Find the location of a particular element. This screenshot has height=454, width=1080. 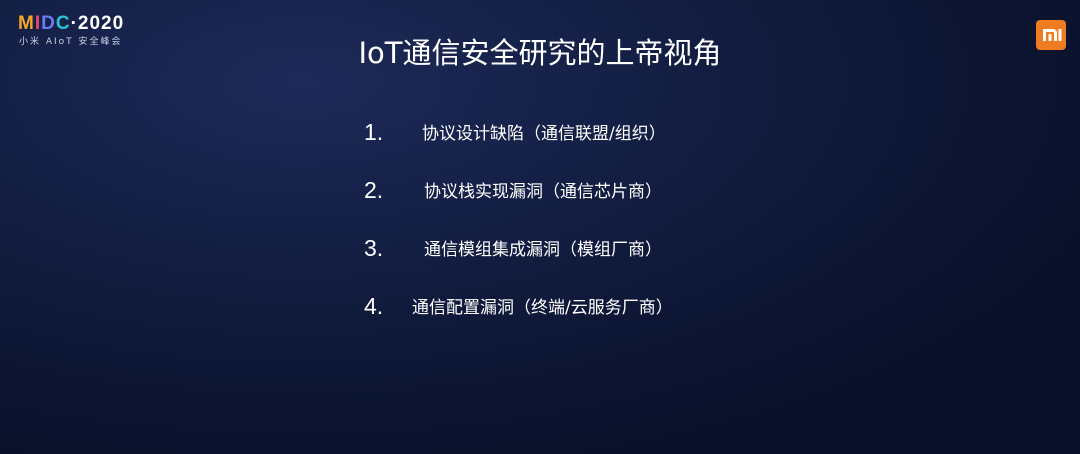

list-item-text: 通信配置漏洞（终端/云服务厂商） is located at coordinates (542, 308).